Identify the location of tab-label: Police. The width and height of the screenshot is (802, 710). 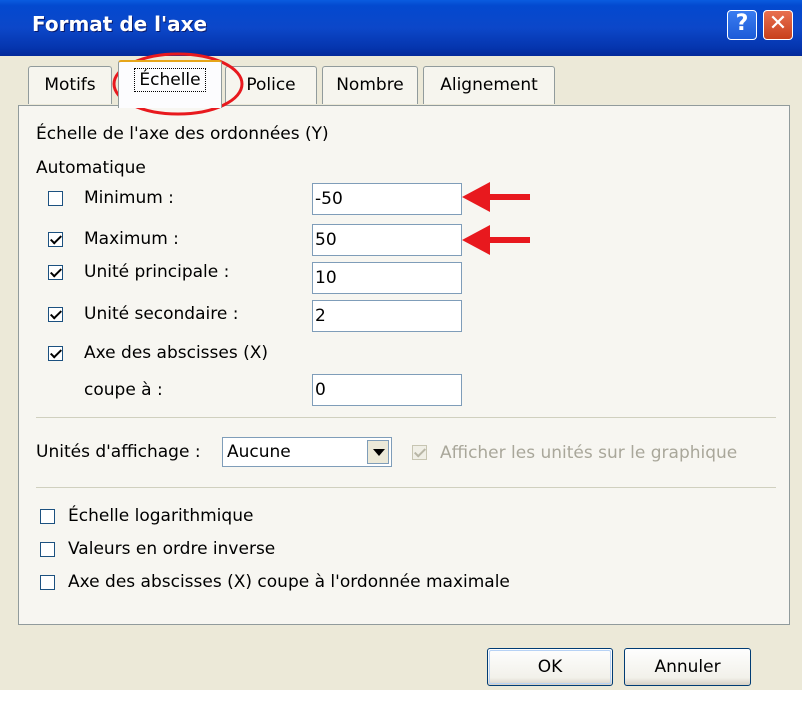
(271, 85).